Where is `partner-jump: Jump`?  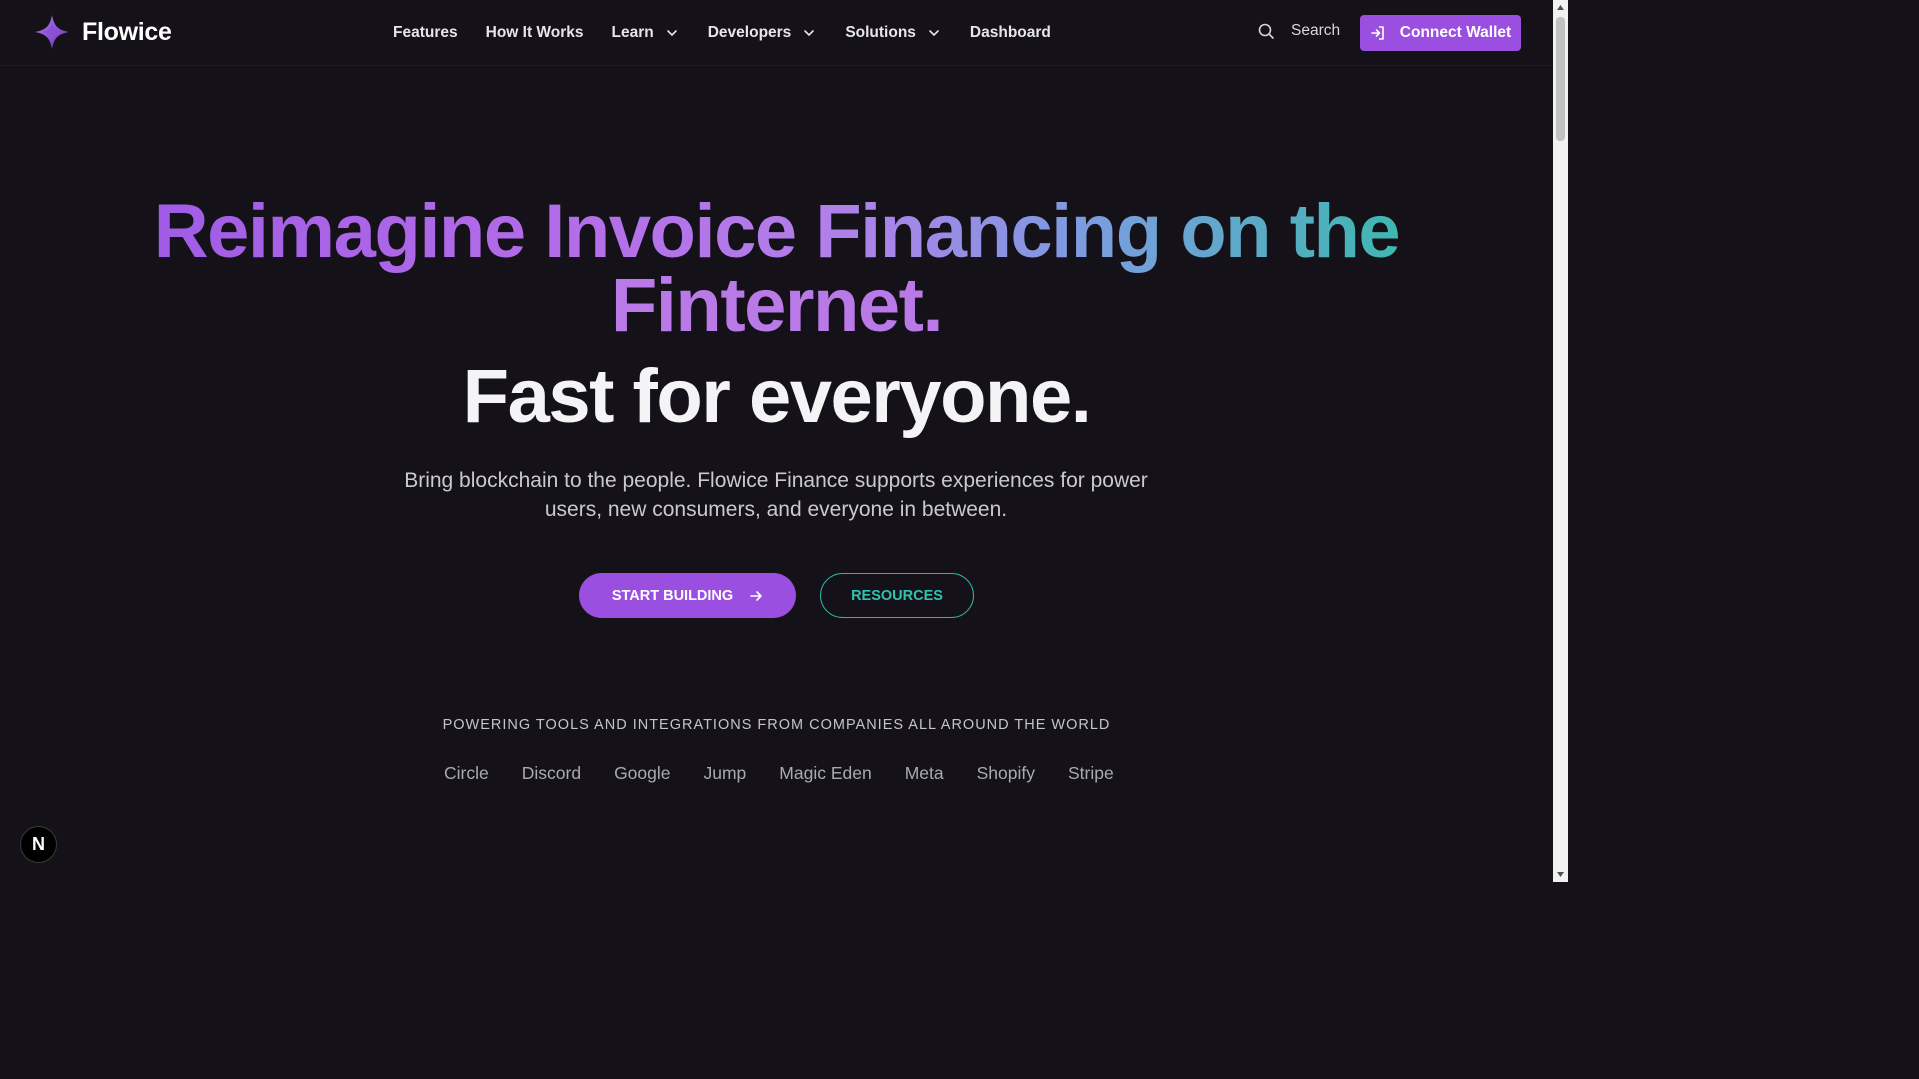 partner-jump: Jump is located at coordinates (725, 773).